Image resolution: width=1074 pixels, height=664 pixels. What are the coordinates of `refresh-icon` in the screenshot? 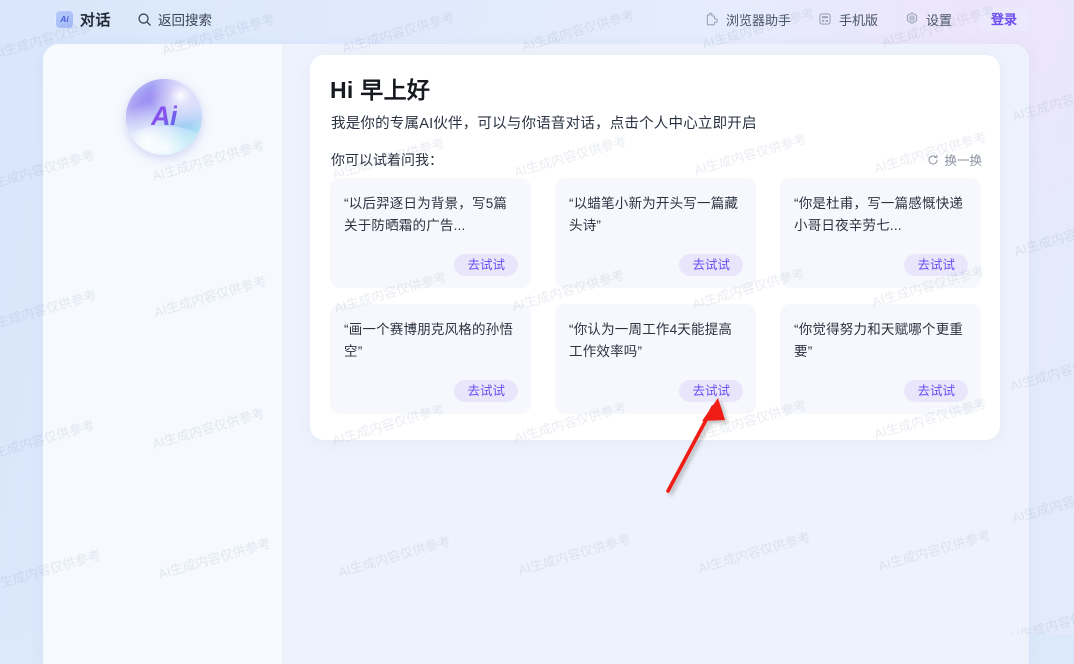 It's located at (933, 160).